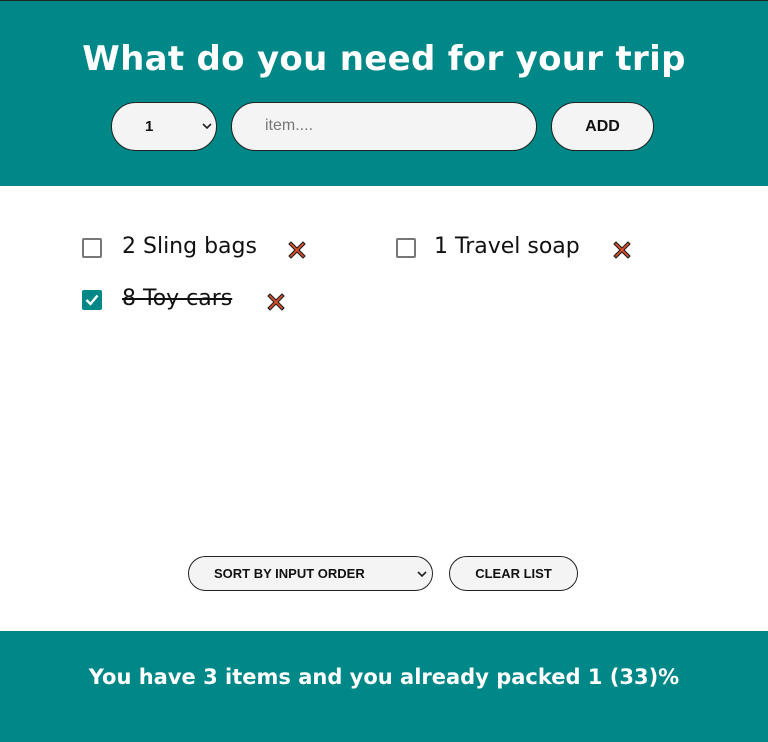 The image size is (768, 742). What do you see at coordinates (507, 246) in the screenshot?
I see `item-label: 1 Travel soap` at bounding box center [507, 246].